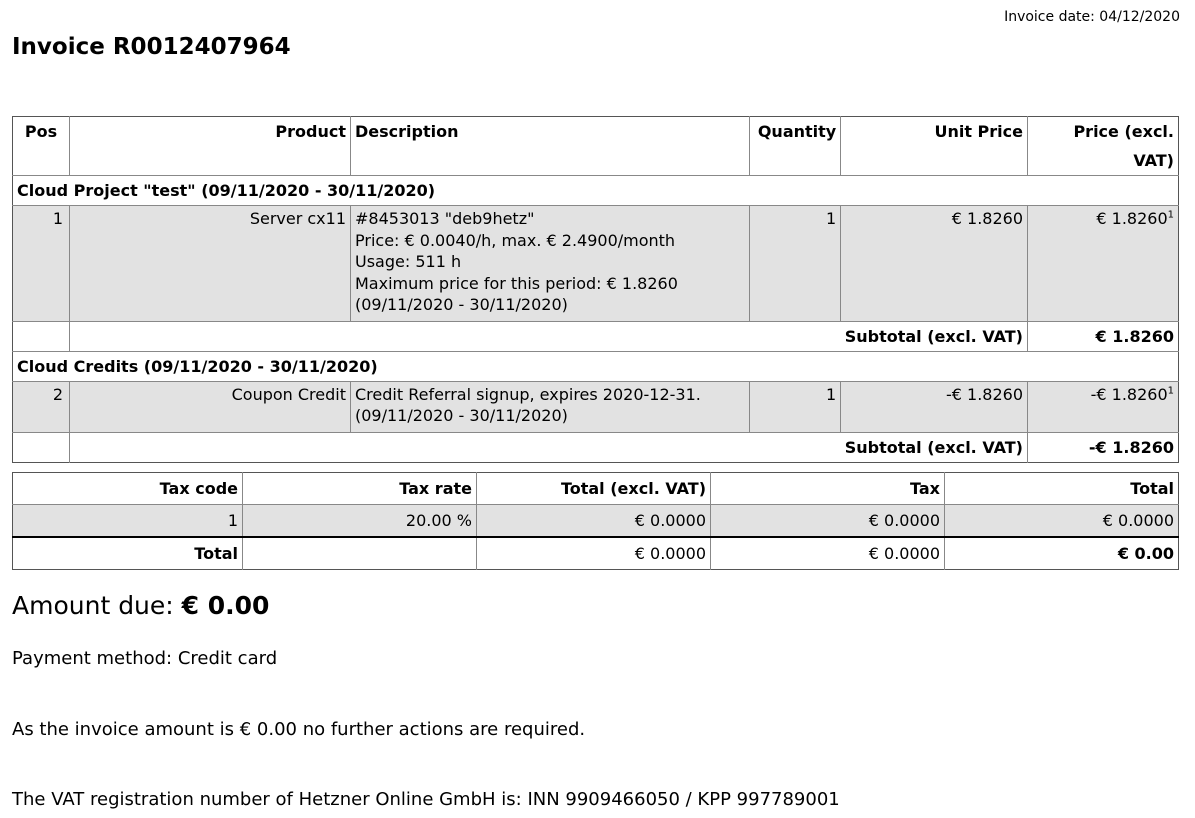 This screenshot has height=818, width=1195. Describe the element at coordinates (1152, 488) in the screenshot. I see `header-total: Total` at that location.